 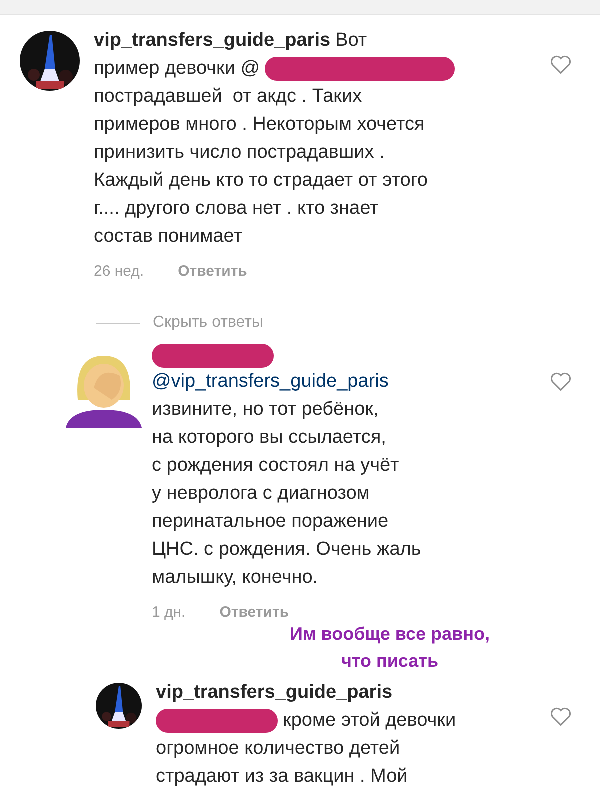 What do you see at coordinates (270, 522) in the screenshot?
I see `comment-text: перинатальное поражение` at bounding box center [270, 522].